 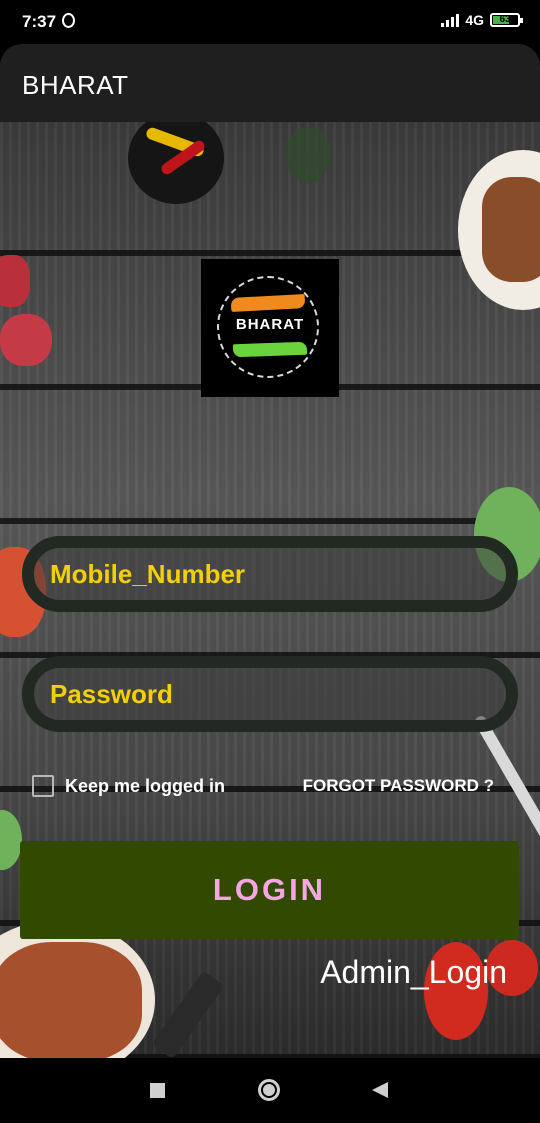 I want to click on battery-icon: 63, so click(x=506, y=20).